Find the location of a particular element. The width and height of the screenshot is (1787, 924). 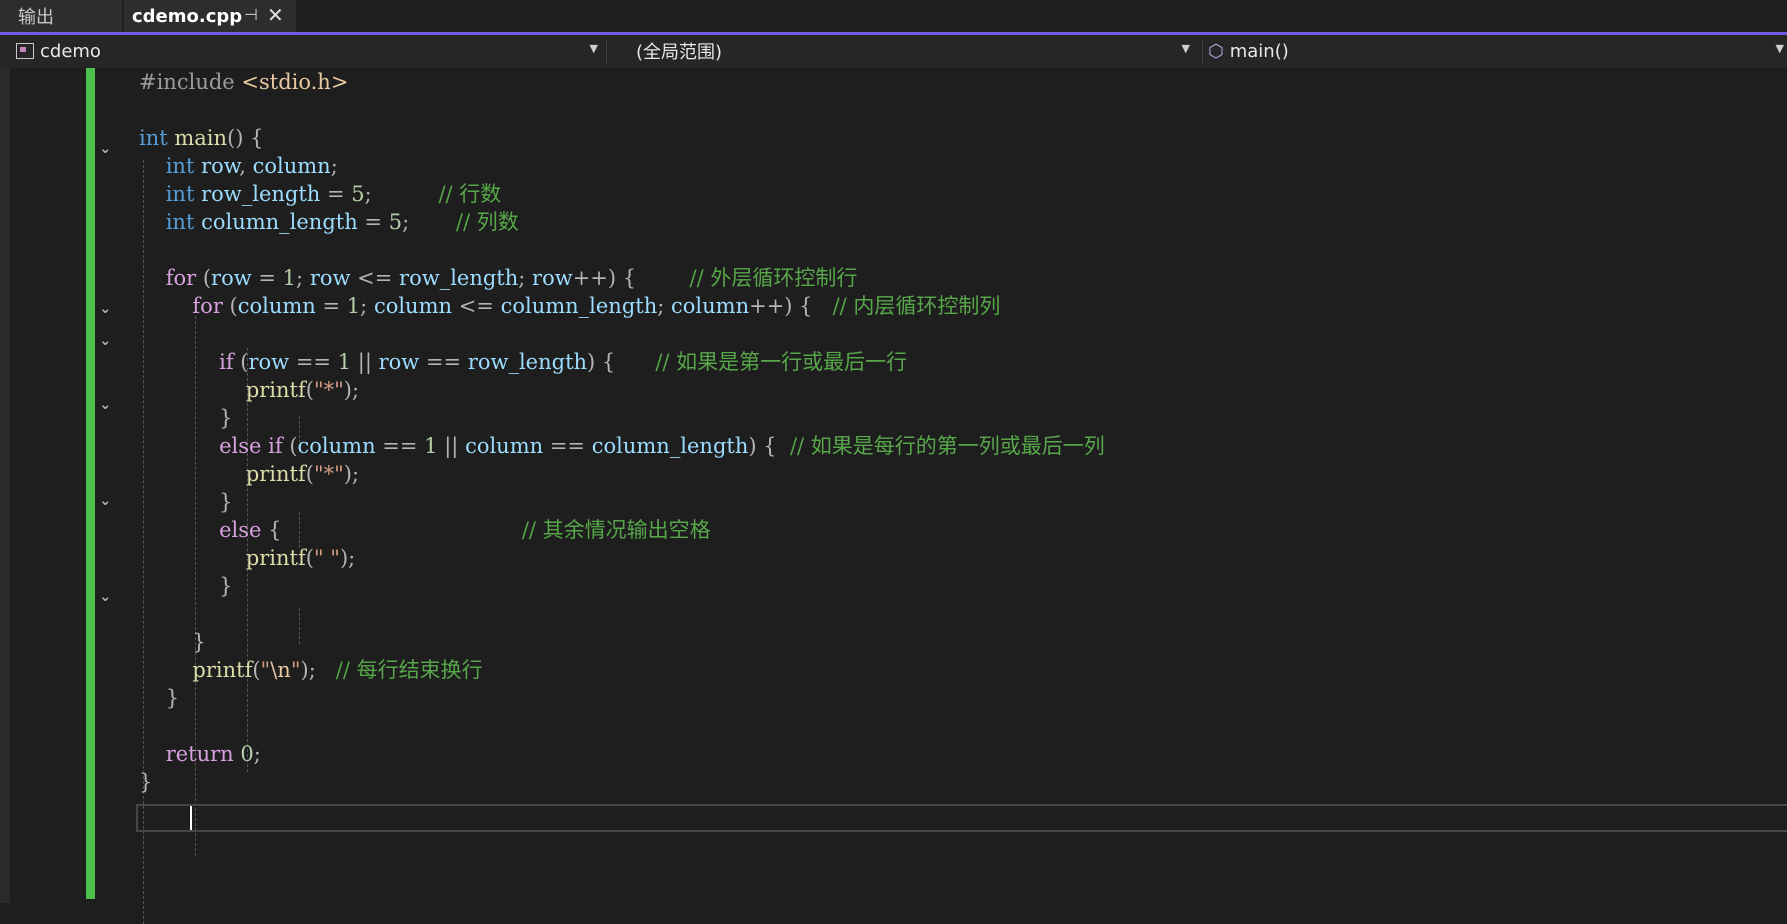

comment: // 行数 is located at coordinates (470, 194).